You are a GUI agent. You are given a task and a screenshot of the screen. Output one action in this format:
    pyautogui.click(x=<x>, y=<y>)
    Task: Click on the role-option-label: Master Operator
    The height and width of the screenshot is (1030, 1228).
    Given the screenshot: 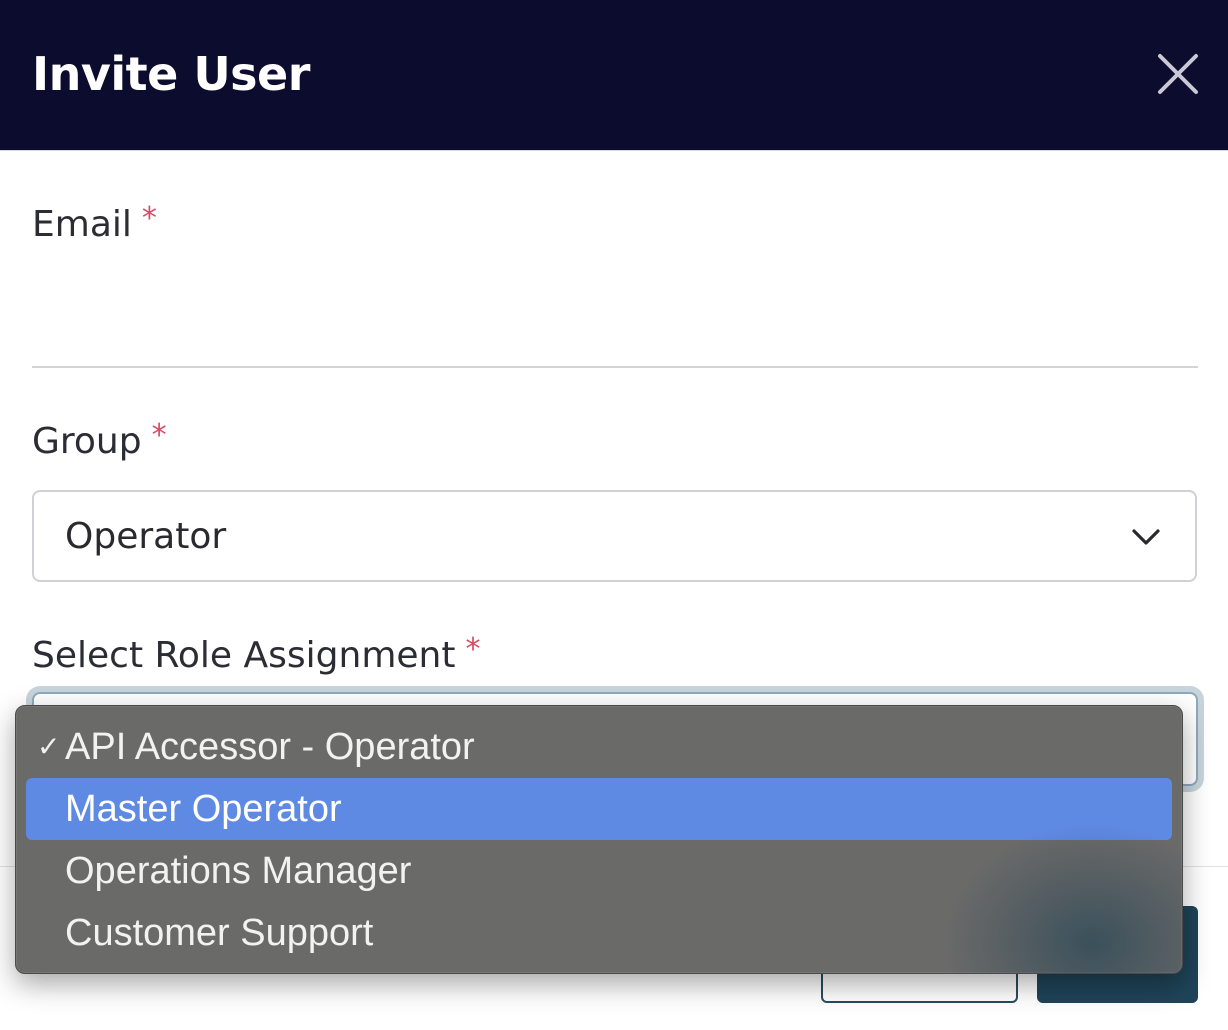 What is the action you would take?
    pyautogui.click(x=203, y=809)
    